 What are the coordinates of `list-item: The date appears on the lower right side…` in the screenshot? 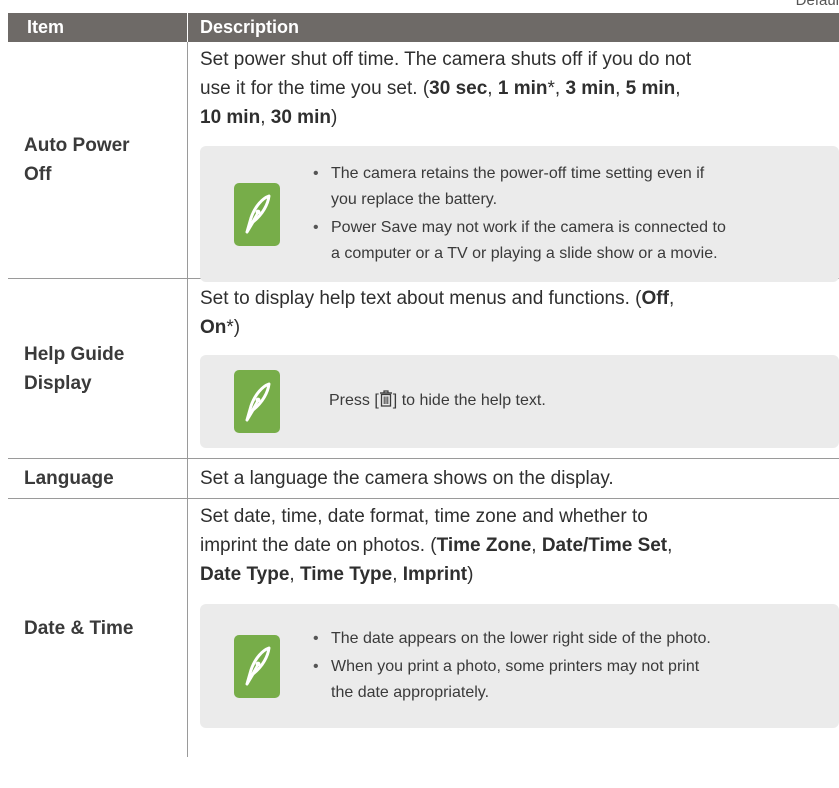 It's located at (571, 639).